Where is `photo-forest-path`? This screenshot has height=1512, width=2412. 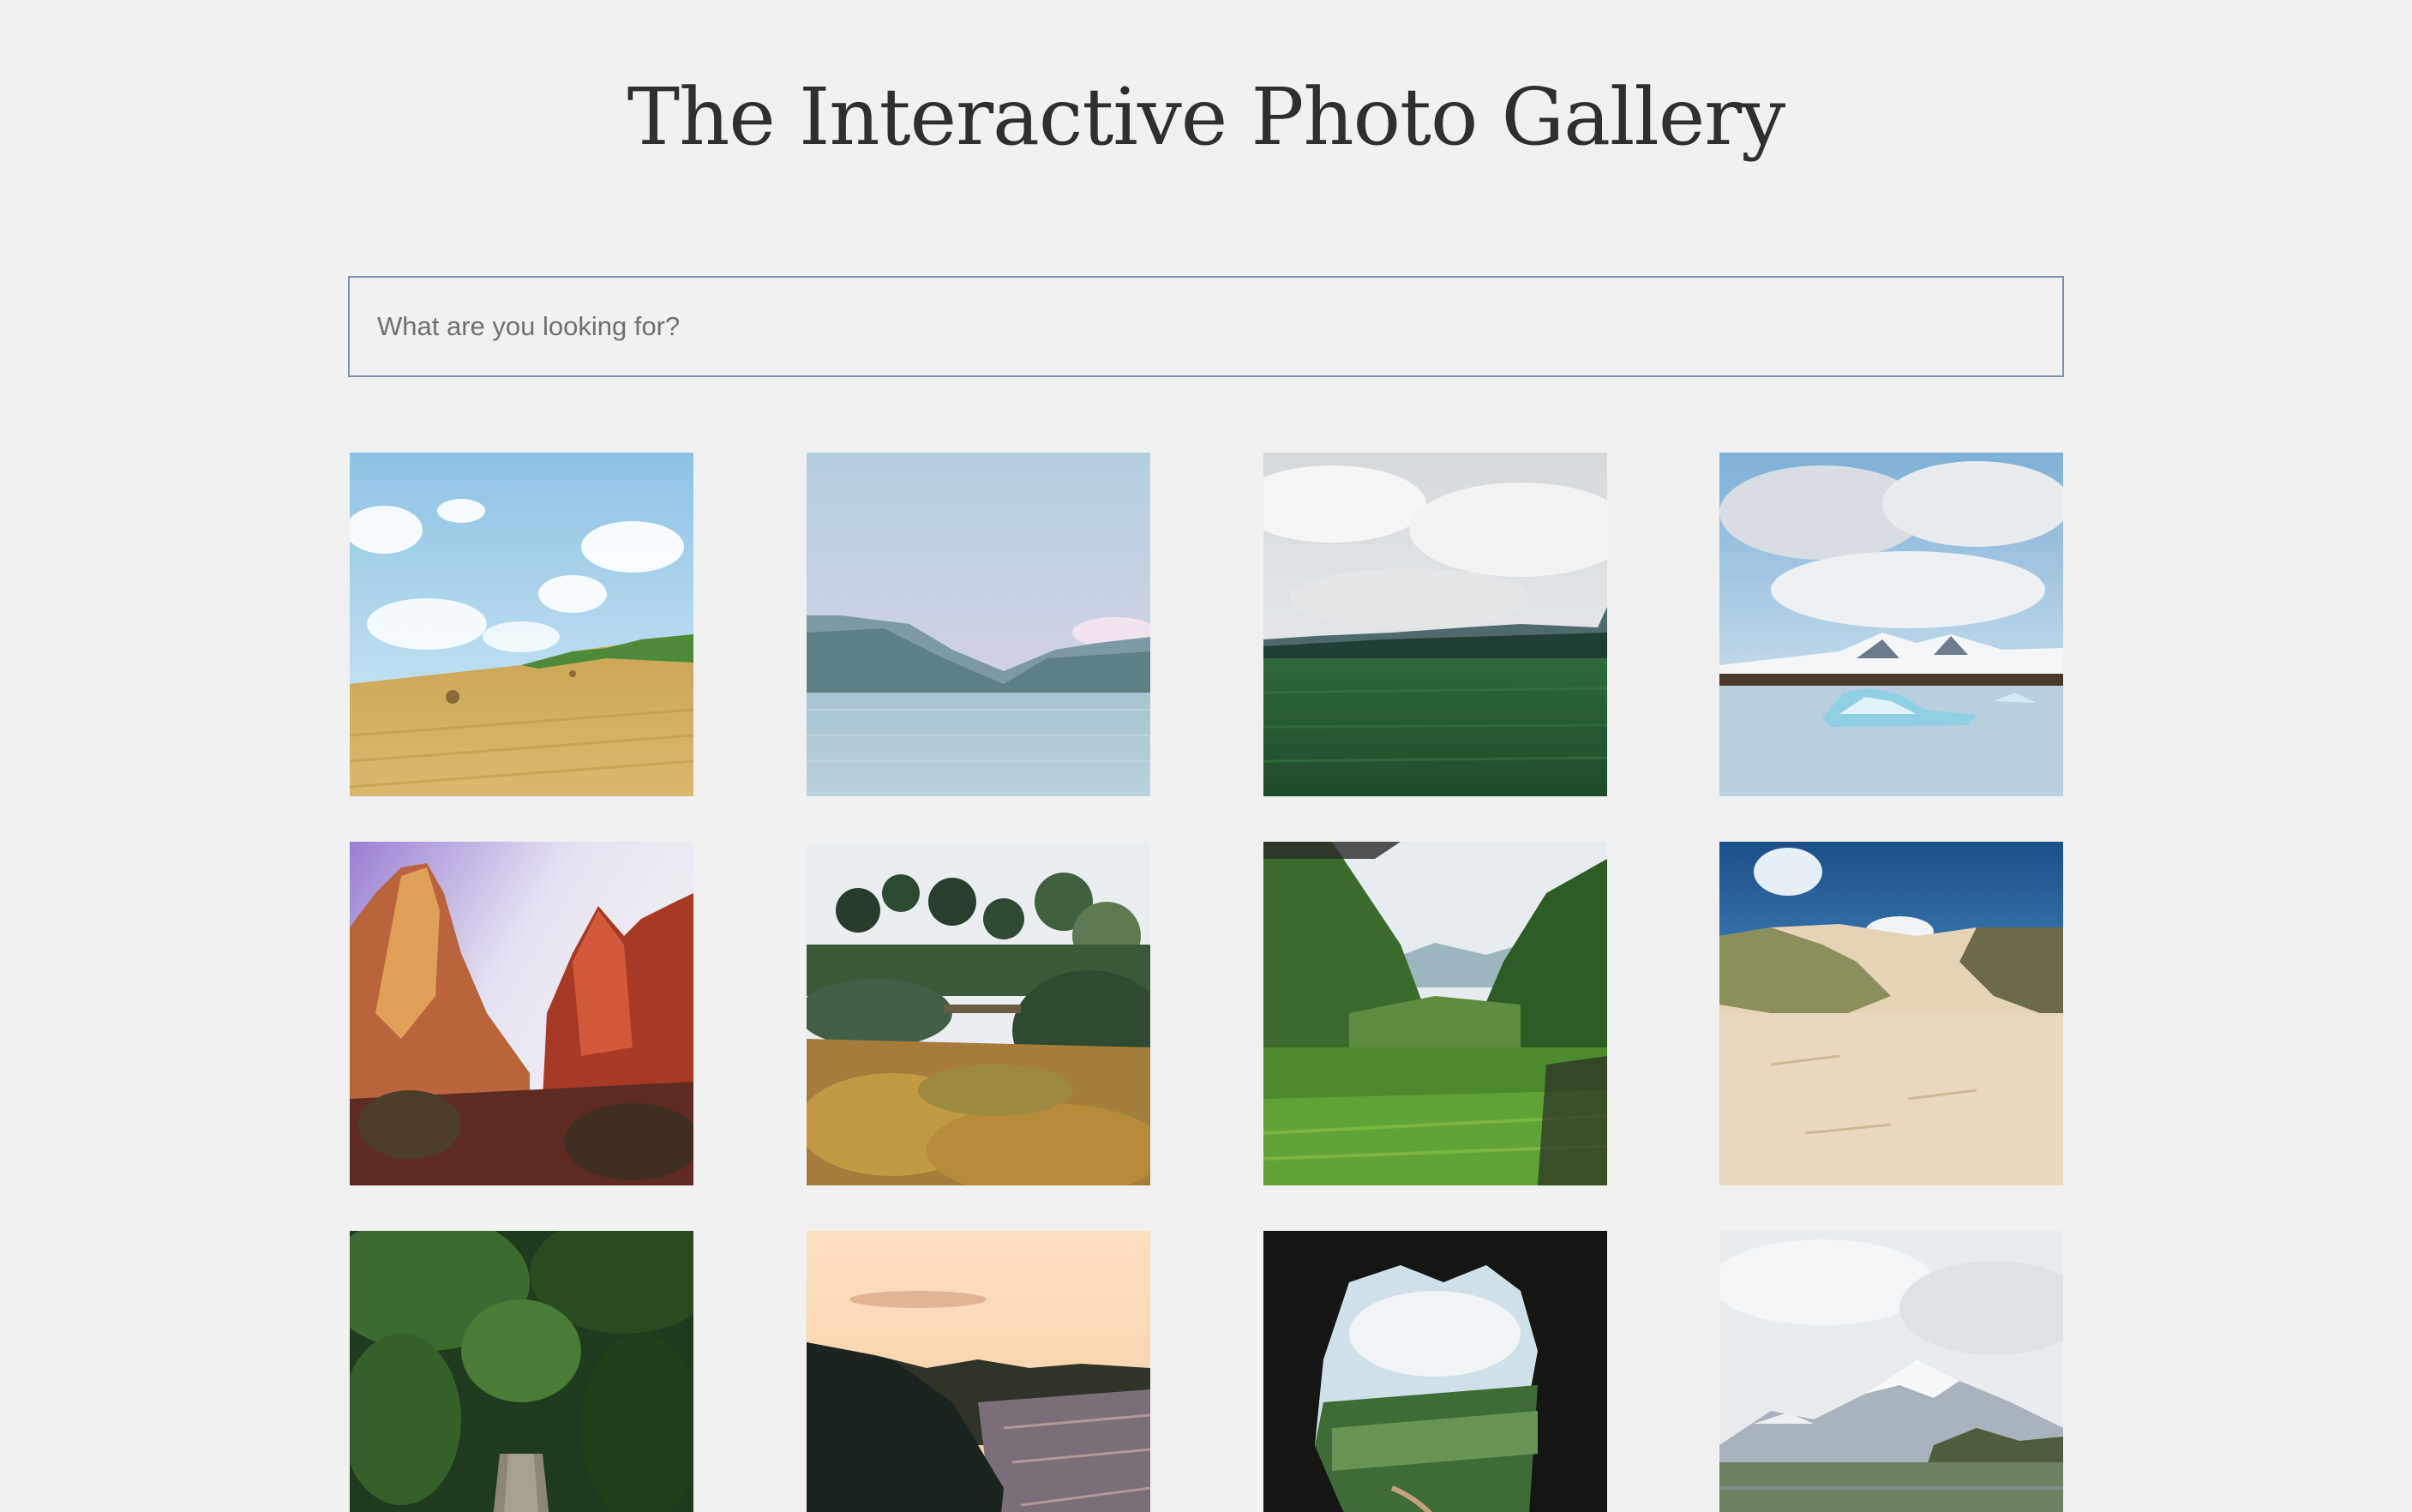
photo-forest-path is located at coordinates (521, 1371).